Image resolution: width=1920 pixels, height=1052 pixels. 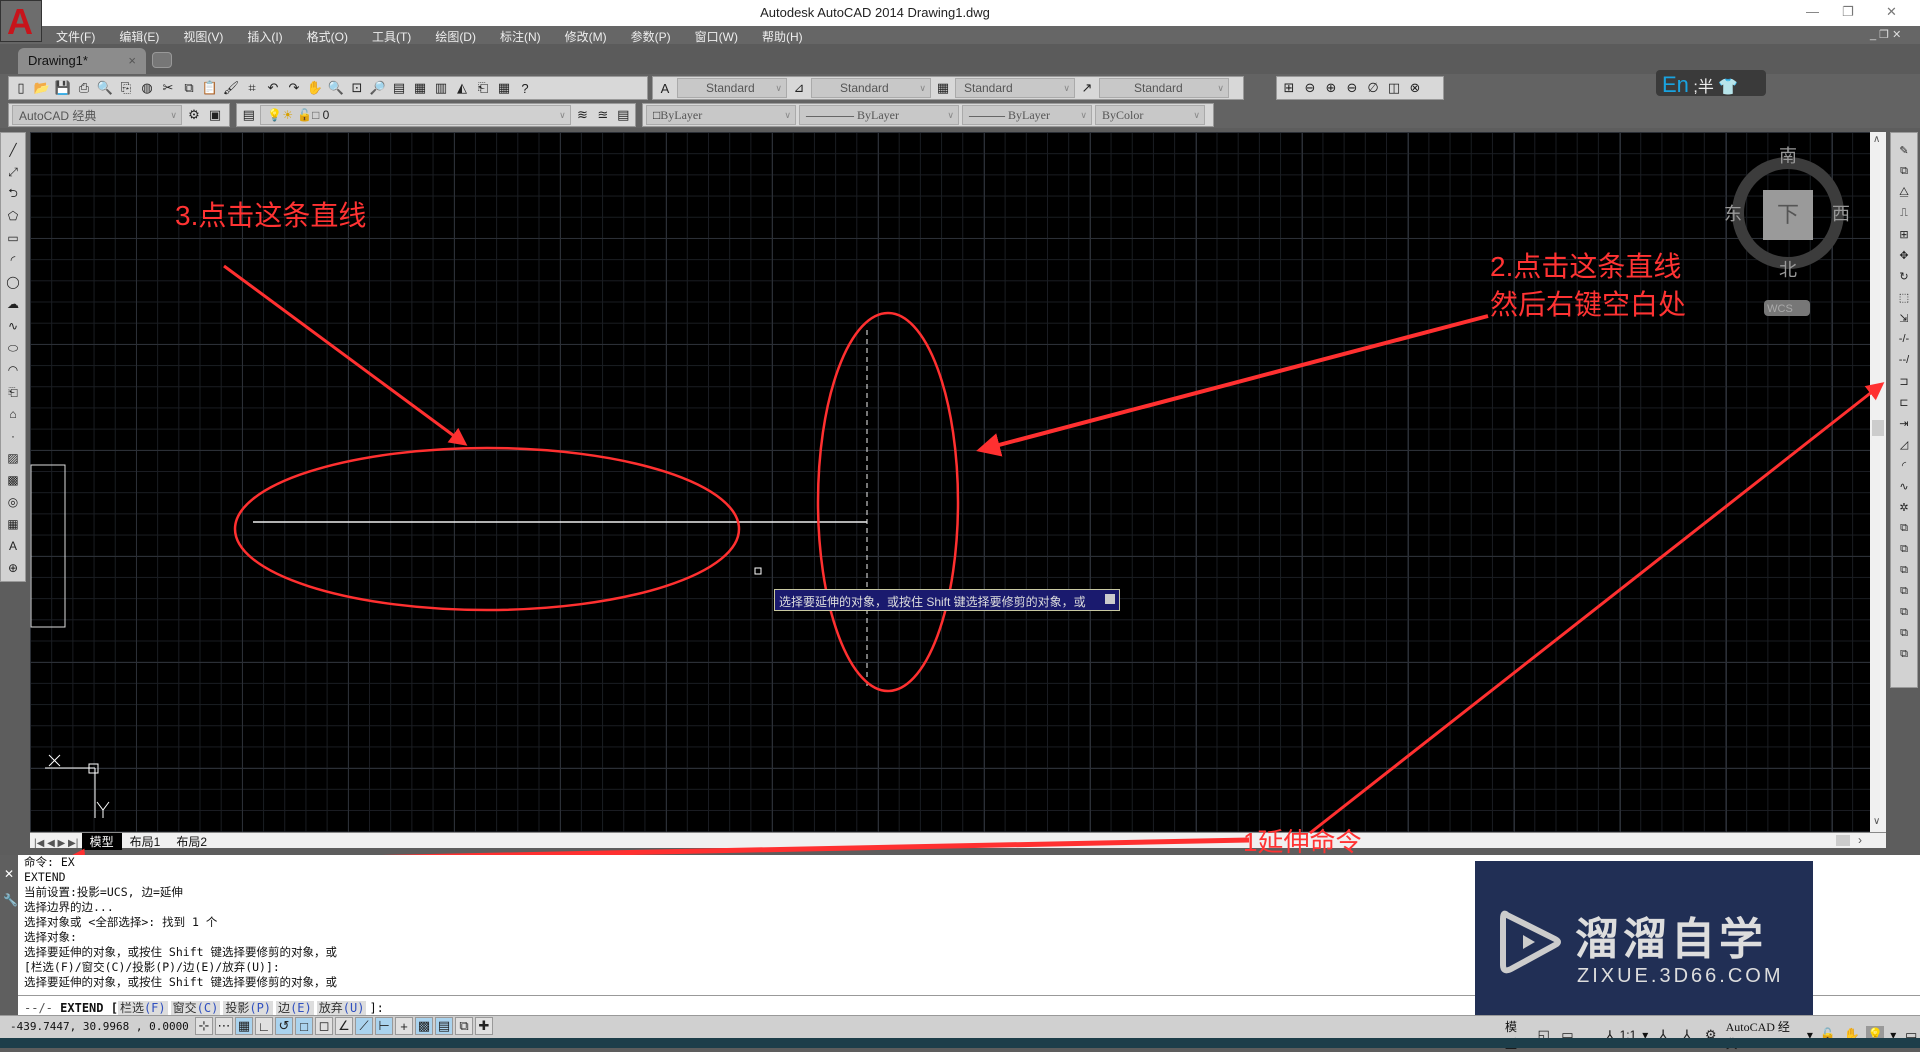 I want to click on command-option-3: 边(E), so click(x=295, y=1008).